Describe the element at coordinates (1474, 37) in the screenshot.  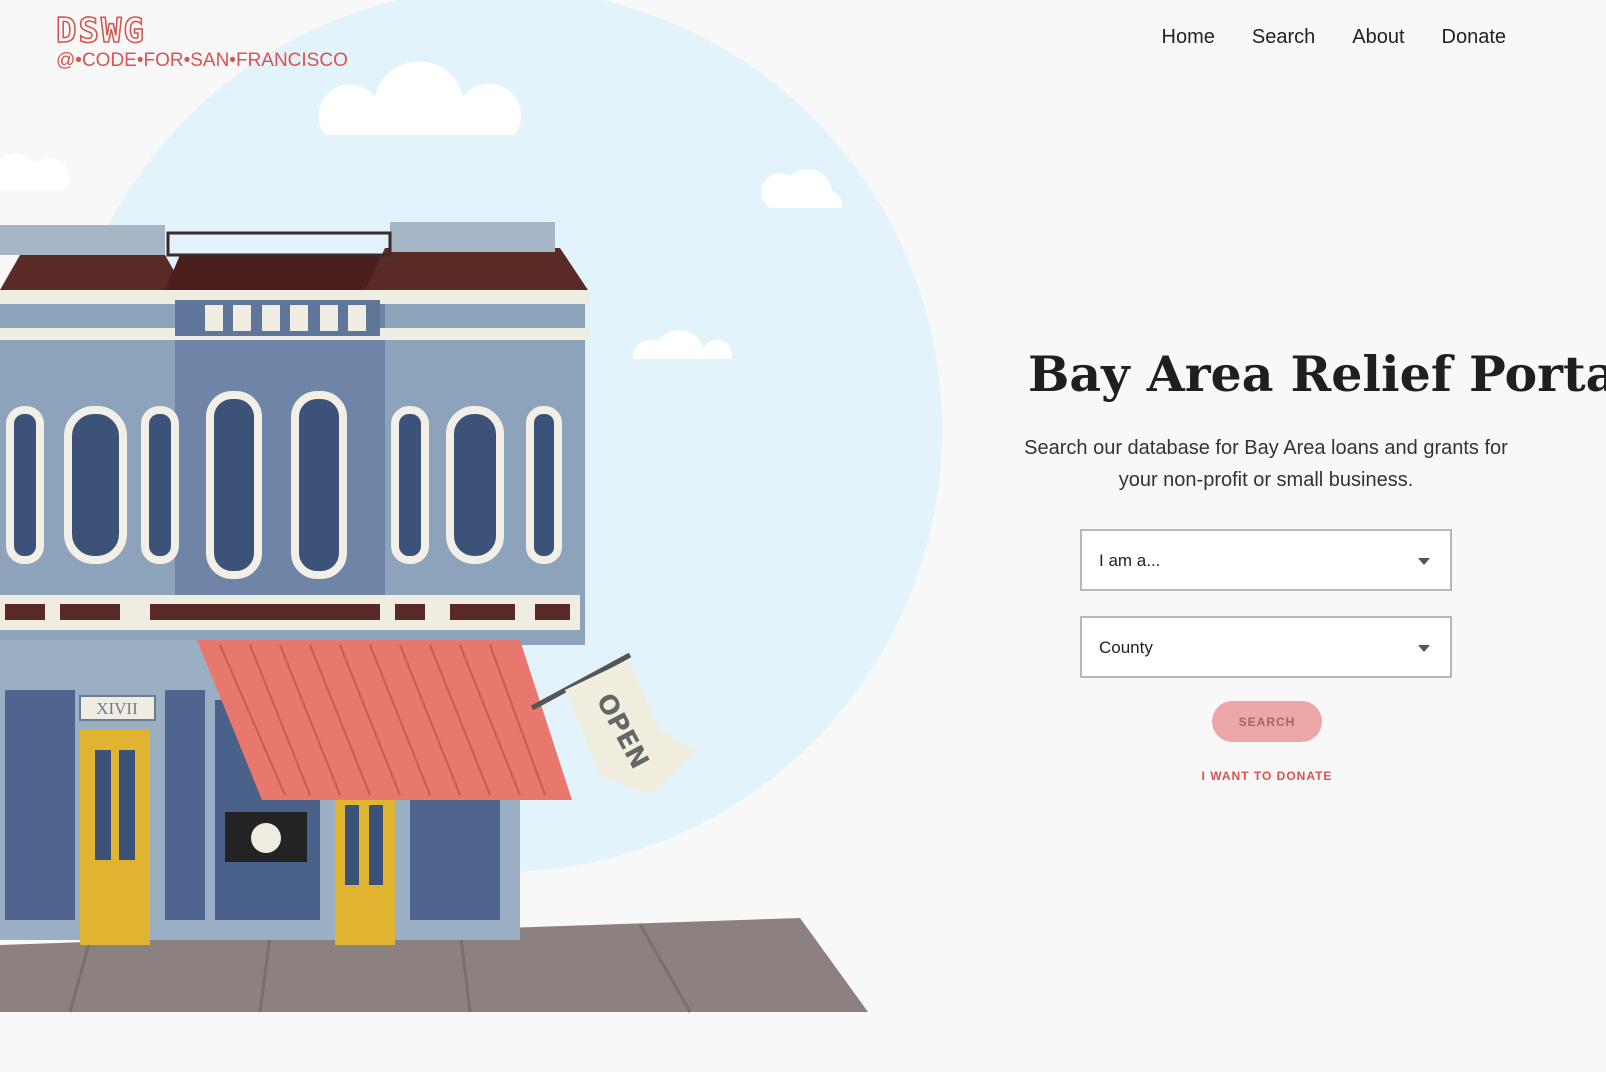
I see `nav-donate: Donate` at that location.